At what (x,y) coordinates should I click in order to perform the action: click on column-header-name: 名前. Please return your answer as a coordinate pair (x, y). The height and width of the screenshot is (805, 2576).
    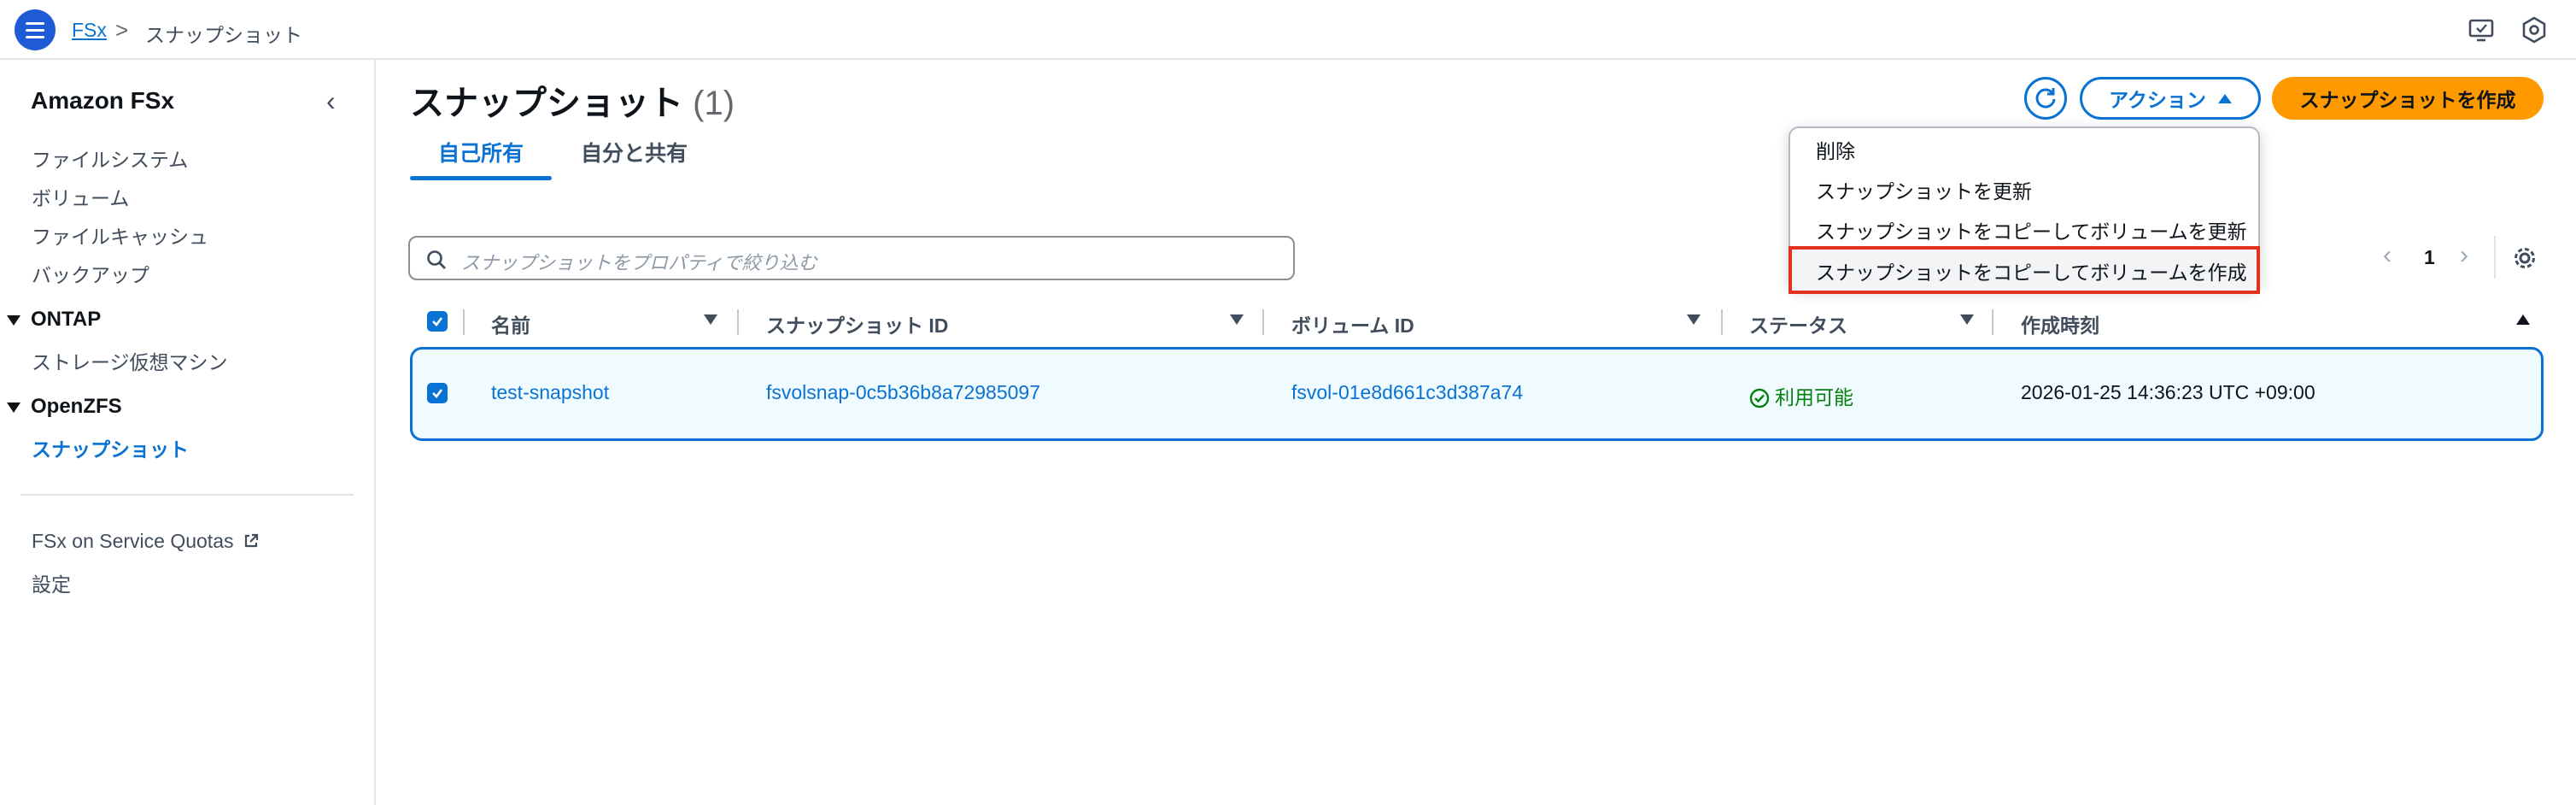
    Looking at the image, I should click on (510, 324).